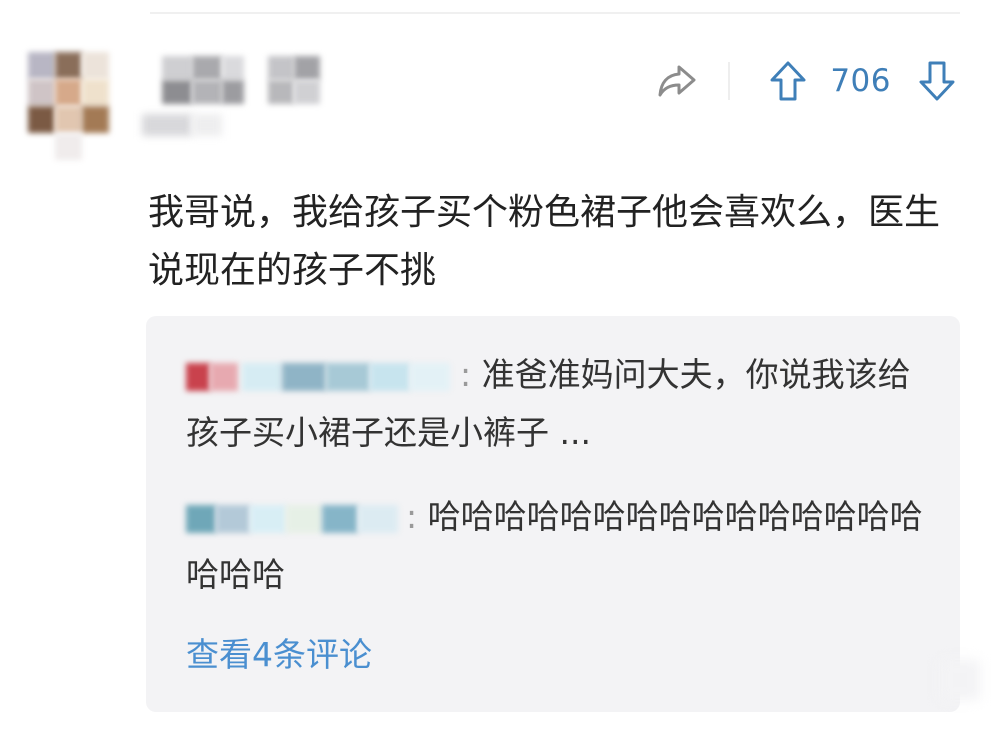  Describe the element at coordinates (729, 81) in the screenshot. I see `action-divider` at that location.